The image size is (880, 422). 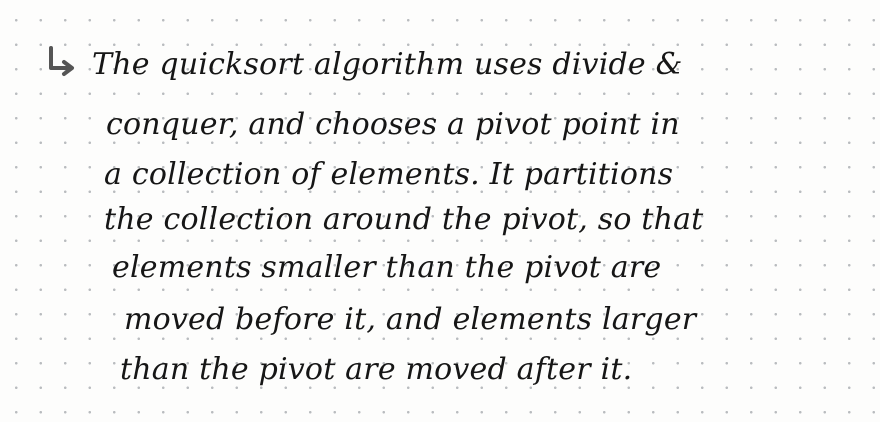 What do you see at coordinates (410, 319) in the screenshot?
I see `note-line-6: moved before it, and elements larger` at bounding box center [410, 319].